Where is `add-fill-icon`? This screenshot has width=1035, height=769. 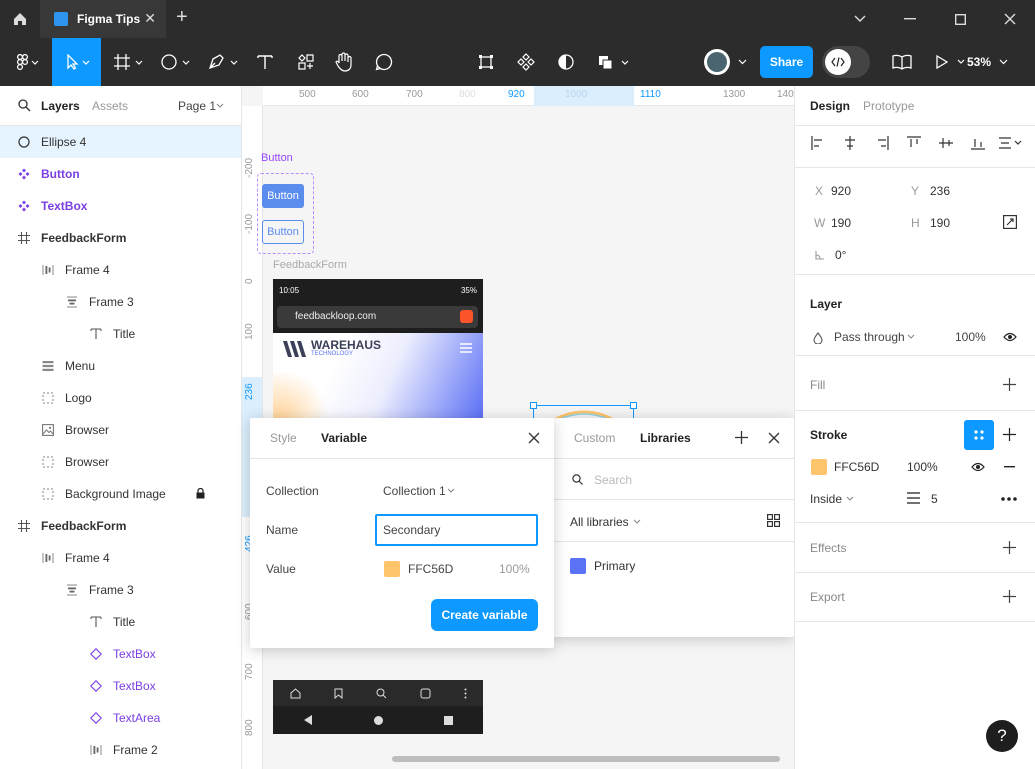
add-fill-icon is located at coordinates (1009, 384).